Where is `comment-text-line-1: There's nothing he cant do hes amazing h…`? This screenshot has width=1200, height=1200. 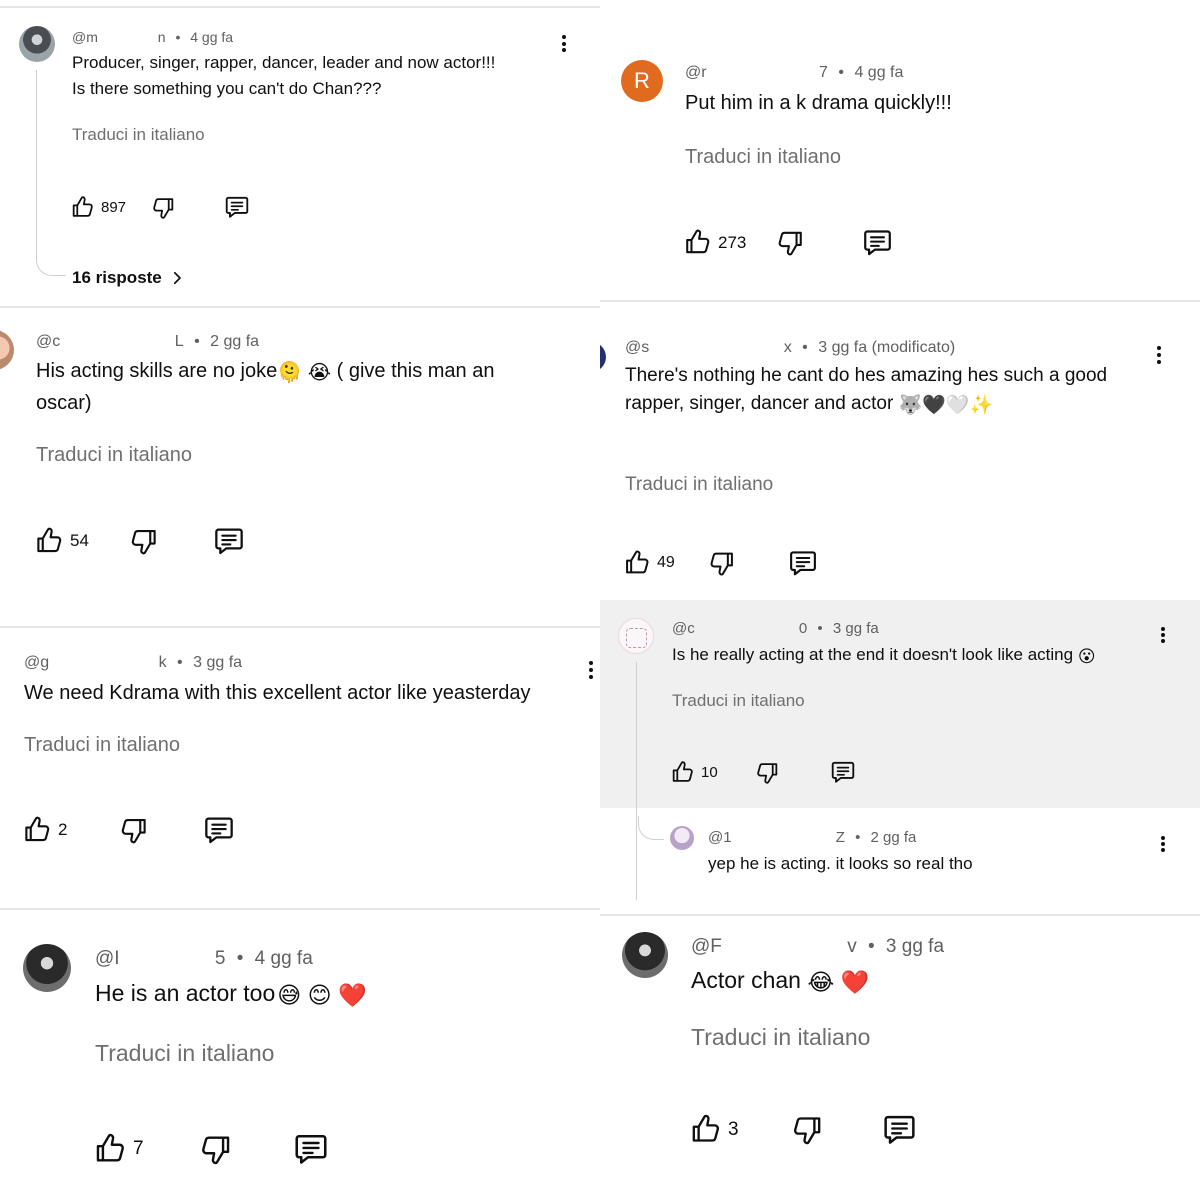 comment-text-line-1: There's nothing he cant do hes amazing h… is located at coordinates (866, 375).